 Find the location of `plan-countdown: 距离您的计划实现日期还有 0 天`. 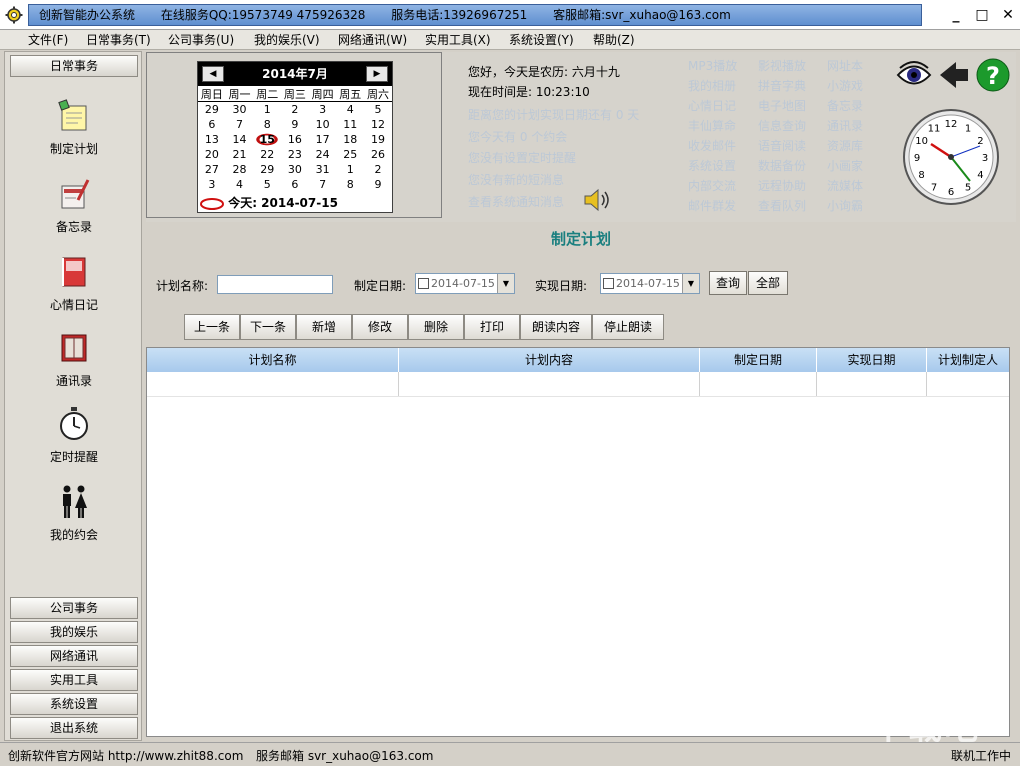

plan-countdown: 距离您的计划实现日期还有 0 天 is located at coordinates (553, 114).